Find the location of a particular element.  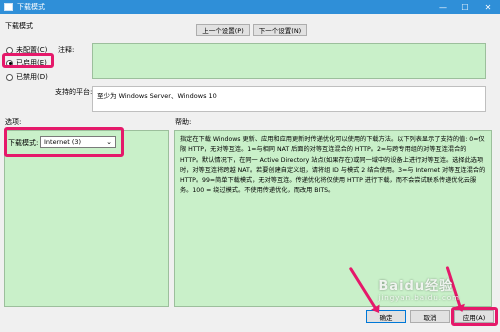

radio-disabled: 已禁用(D) is located at coordinates (27, 77).